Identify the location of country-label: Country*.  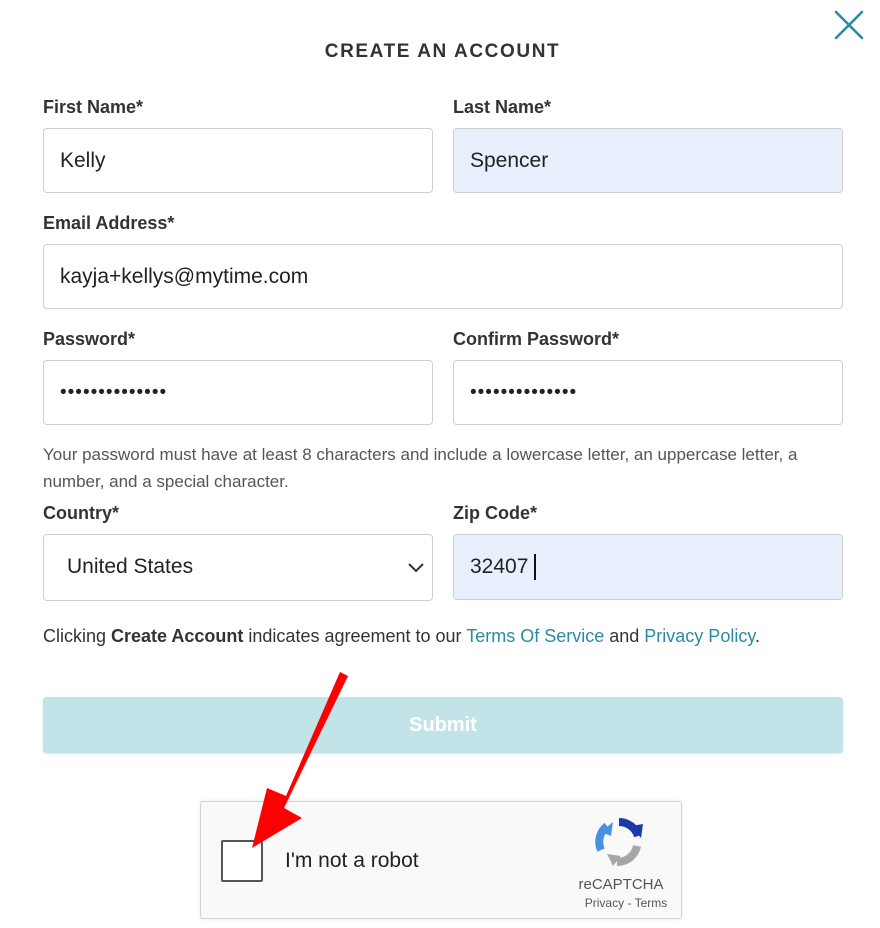
(81, 513).